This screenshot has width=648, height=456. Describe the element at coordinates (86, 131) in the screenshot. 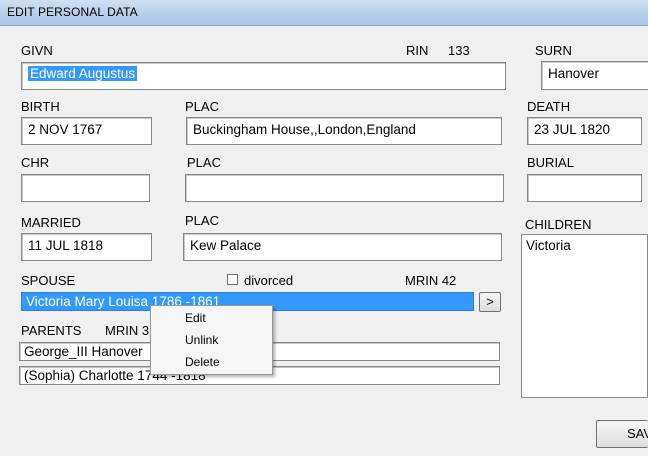

I see `birth-date-field: 2 NOV 1767` at that location.